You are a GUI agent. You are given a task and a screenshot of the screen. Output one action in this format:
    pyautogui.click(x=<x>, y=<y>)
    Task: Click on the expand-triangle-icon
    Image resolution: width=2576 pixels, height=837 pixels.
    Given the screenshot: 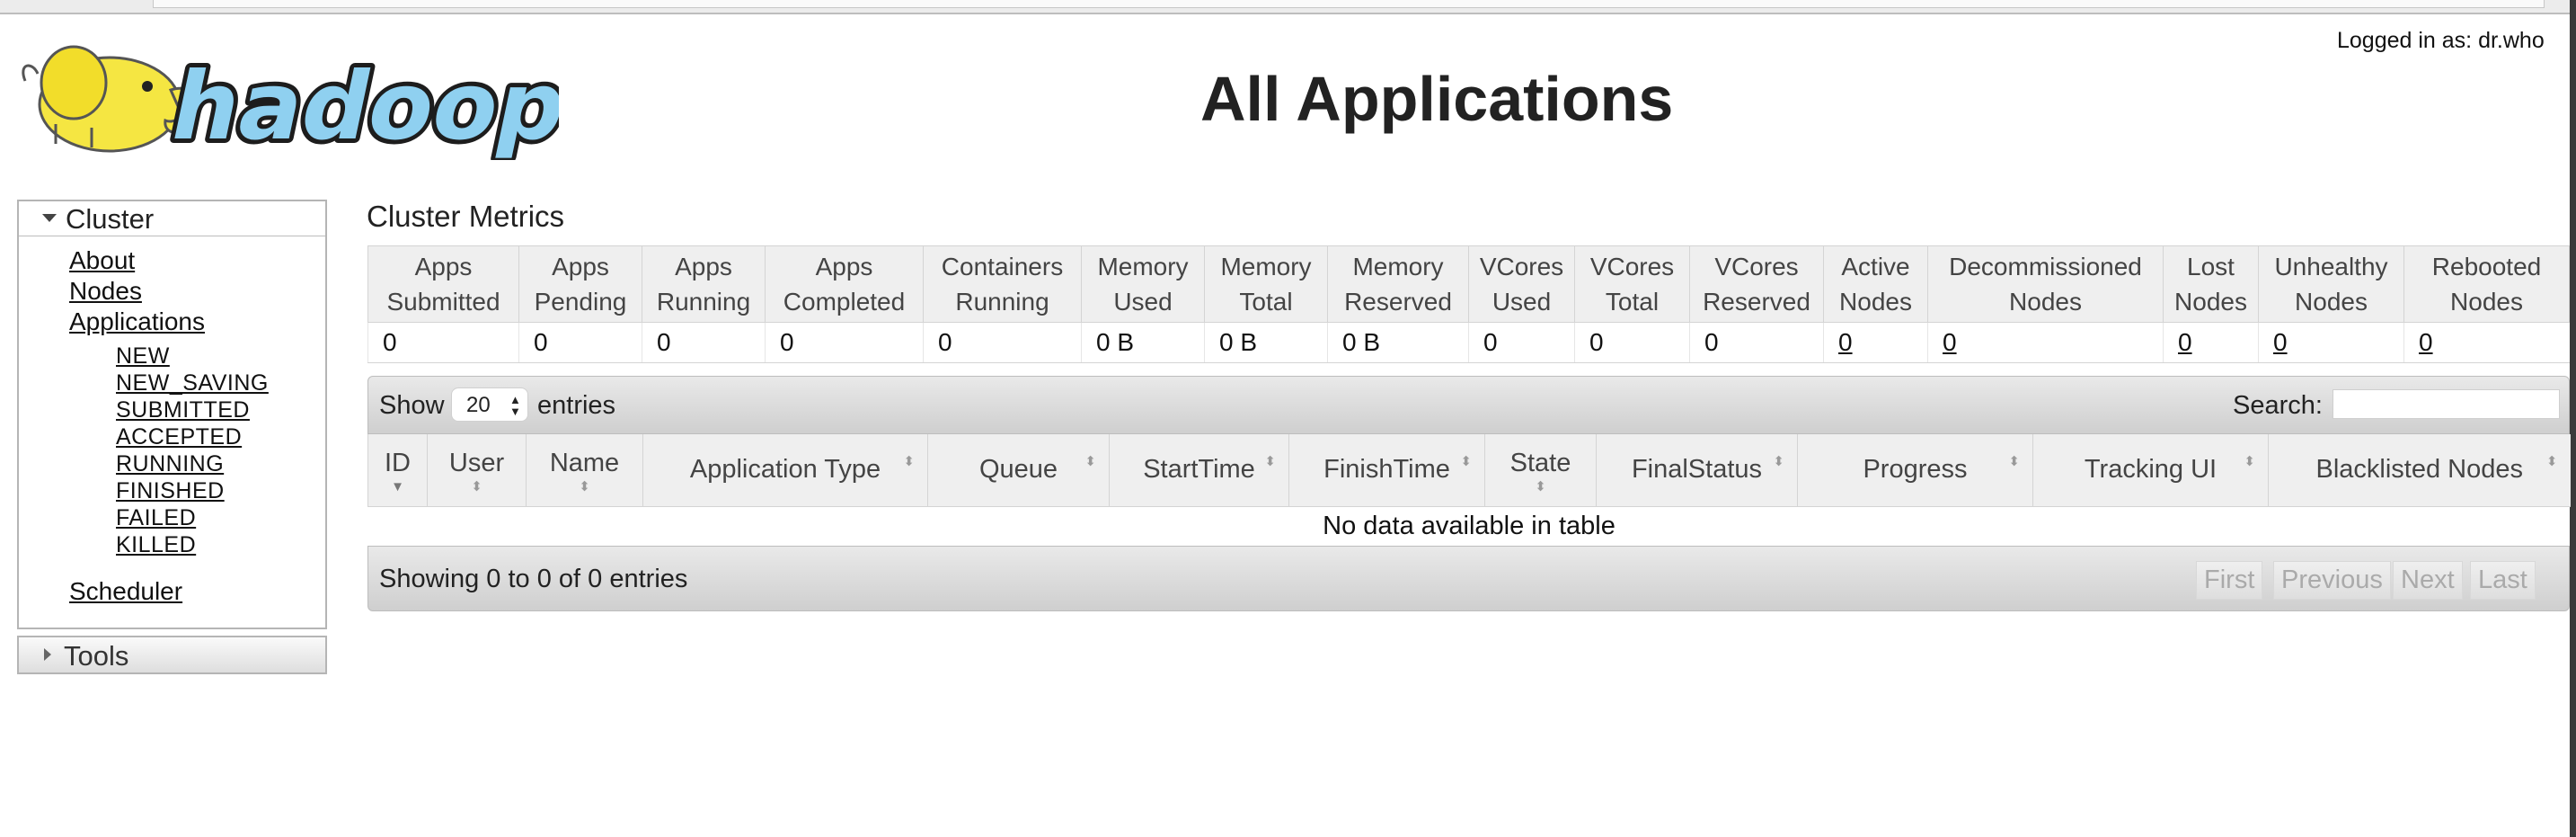 What is the action you would take?
    pyautogui.click(x=47, y=654)
    